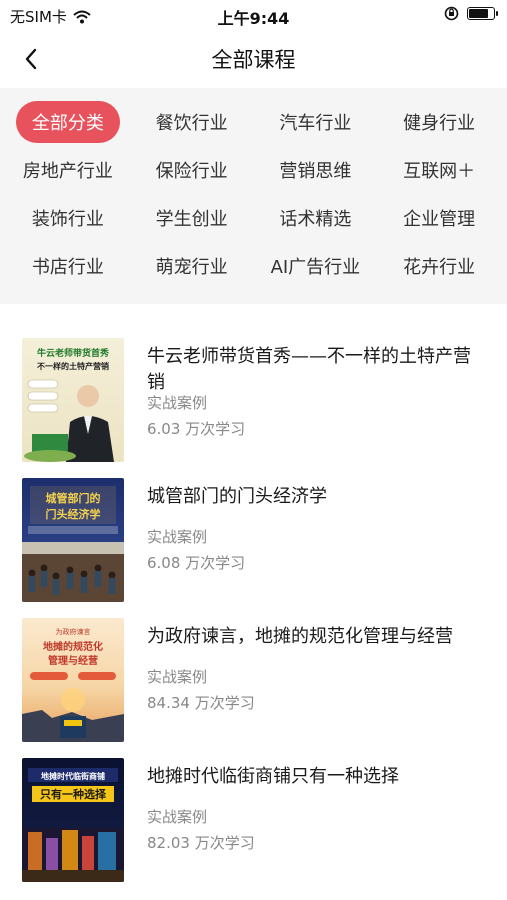 This screenshot has height=900, width=507. I want to click on category-label: 全部分类, so click(67, 122).